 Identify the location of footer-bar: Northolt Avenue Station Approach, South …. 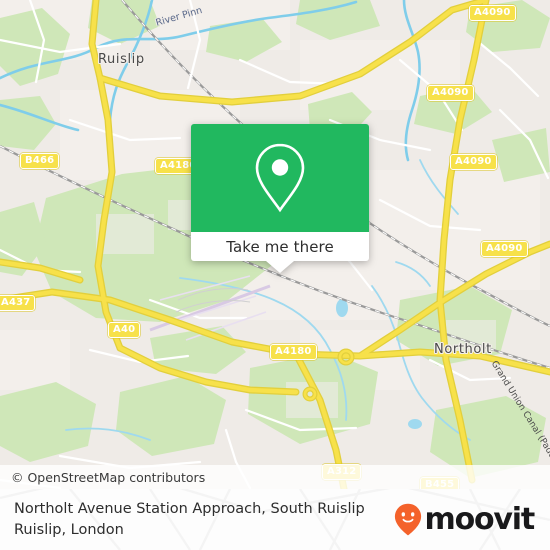
(275, 519).